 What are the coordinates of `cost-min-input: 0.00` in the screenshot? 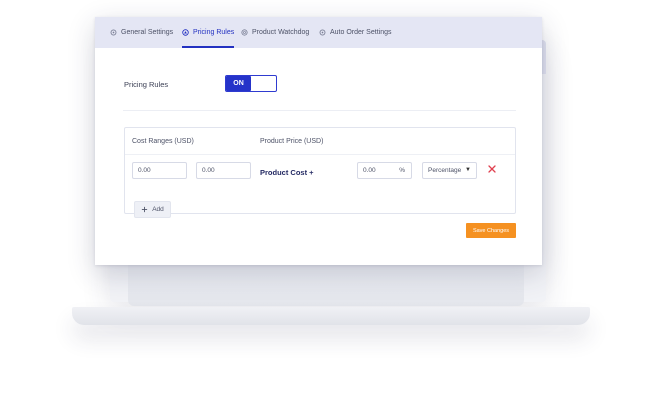 It's located at (159, 170).